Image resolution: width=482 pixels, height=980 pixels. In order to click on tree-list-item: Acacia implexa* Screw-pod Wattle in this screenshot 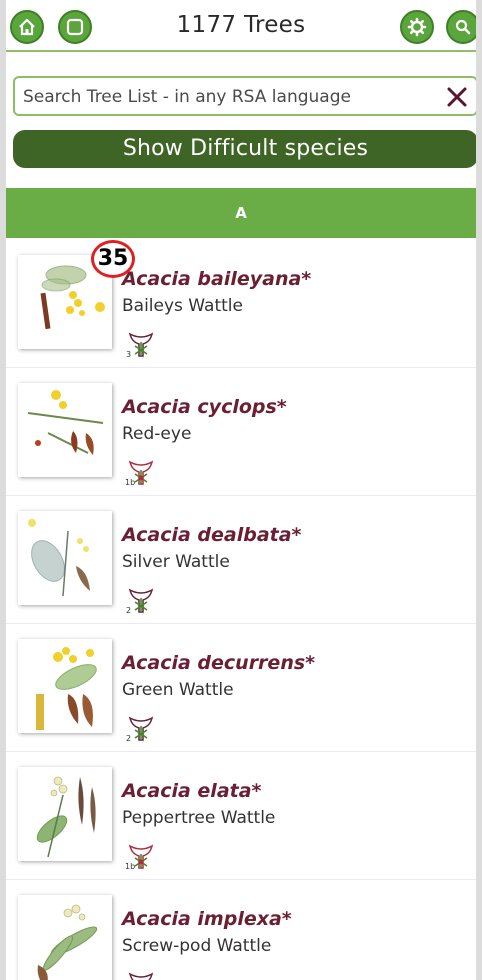, I will do `click(241, 930)`.